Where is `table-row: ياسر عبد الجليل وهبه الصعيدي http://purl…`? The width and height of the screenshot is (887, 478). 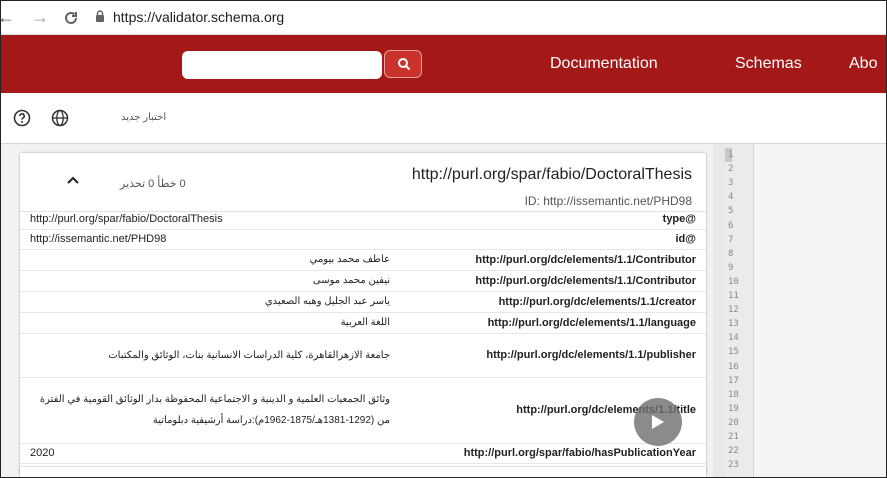 table-row: ياسر عبد الجليل وهبه الصعيدي http://purl… is located at coordinates (363, 302).